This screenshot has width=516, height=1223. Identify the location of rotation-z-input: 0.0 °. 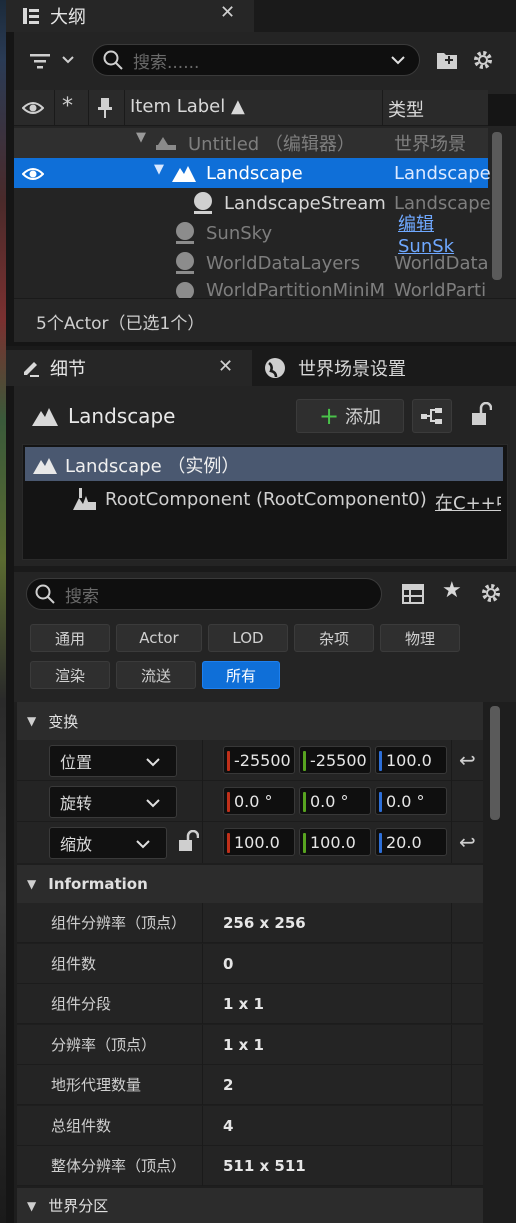
(411, 801).